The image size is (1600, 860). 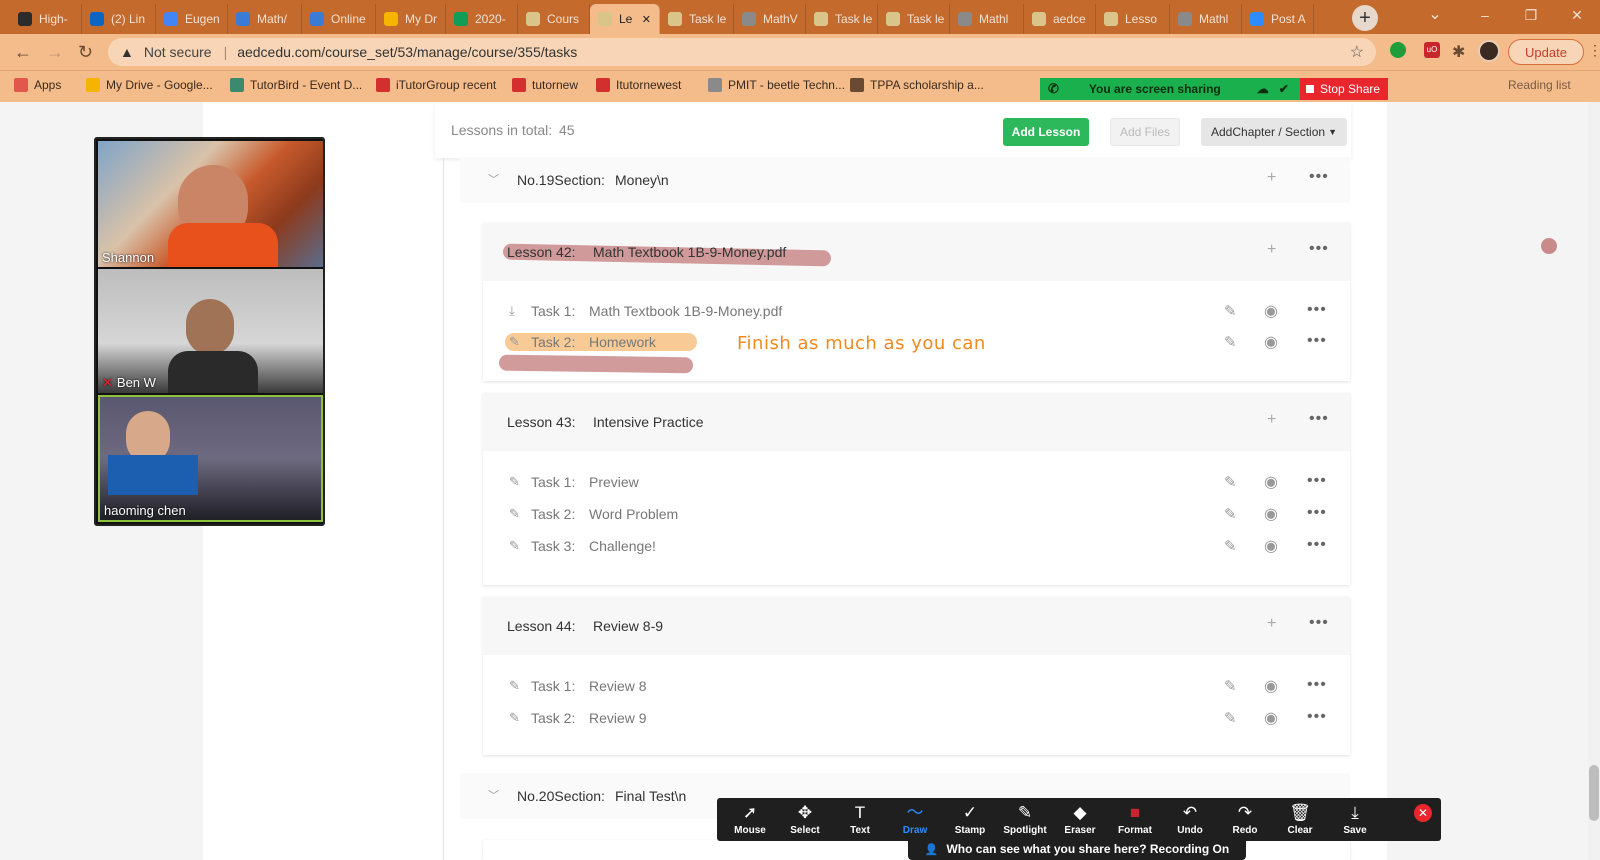 What do you see at coordinates (915, 819) in the screenshot?
I see `toolbar-draw-button: 〜 Draw` at bounding box center [915, 819].